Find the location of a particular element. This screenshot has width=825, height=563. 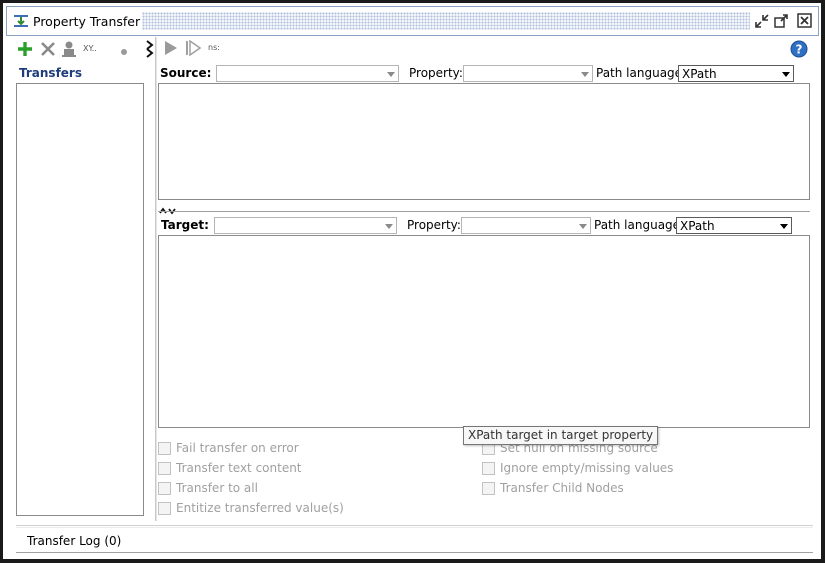

source-path-language-select: XPath is located at coordinates (736, 73).